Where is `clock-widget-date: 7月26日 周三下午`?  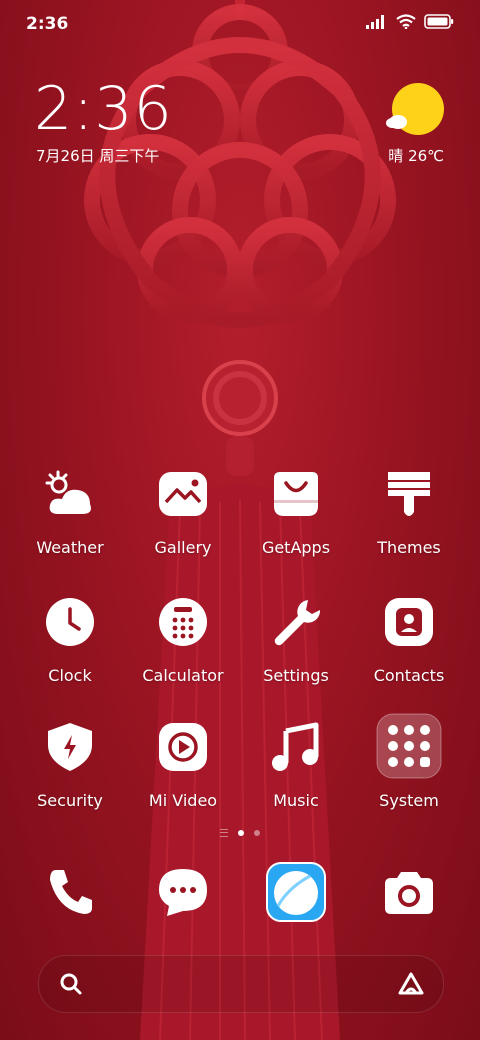
clock-widget-date: 7月26日 周三下午 is located at coordinates (98, 156).